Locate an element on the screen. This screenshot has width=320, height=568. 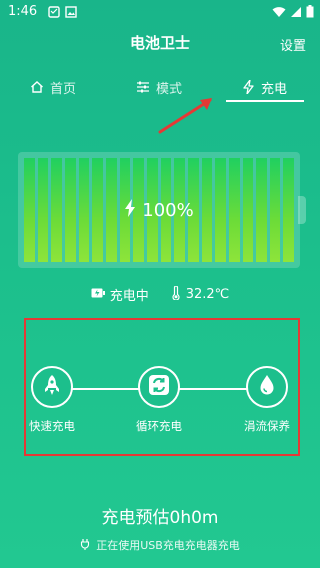
tab-charge: 充电 is located at coordinates (265, 87).